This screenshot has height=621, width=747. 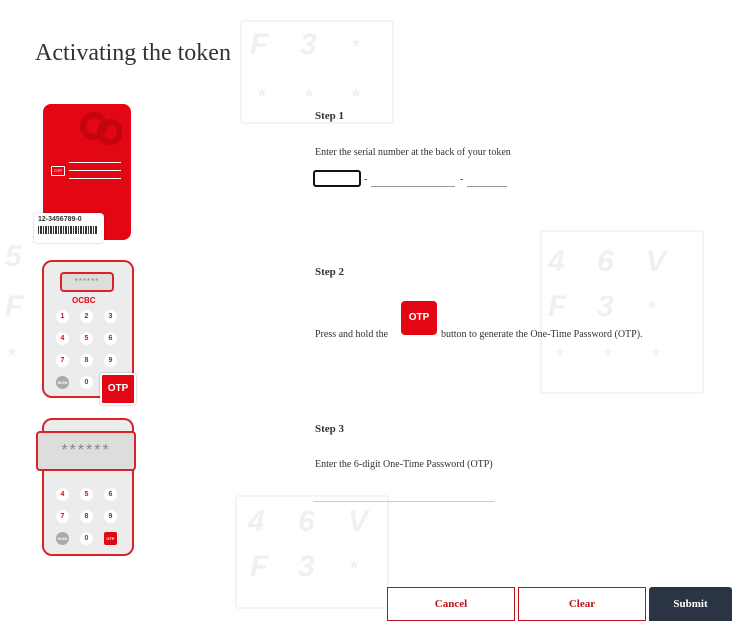 What do you see at coordinates (60, 219) in the screenshot?
I see `serial-sample-text: 12-3456789-0` at bounding box center [60, 219].